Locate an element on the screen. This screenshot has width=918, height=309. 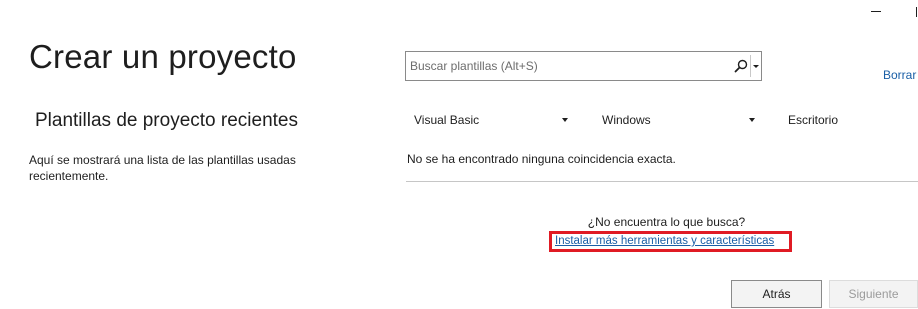
language-filter-value: Visual Basic is located at coordinates (447, 120).